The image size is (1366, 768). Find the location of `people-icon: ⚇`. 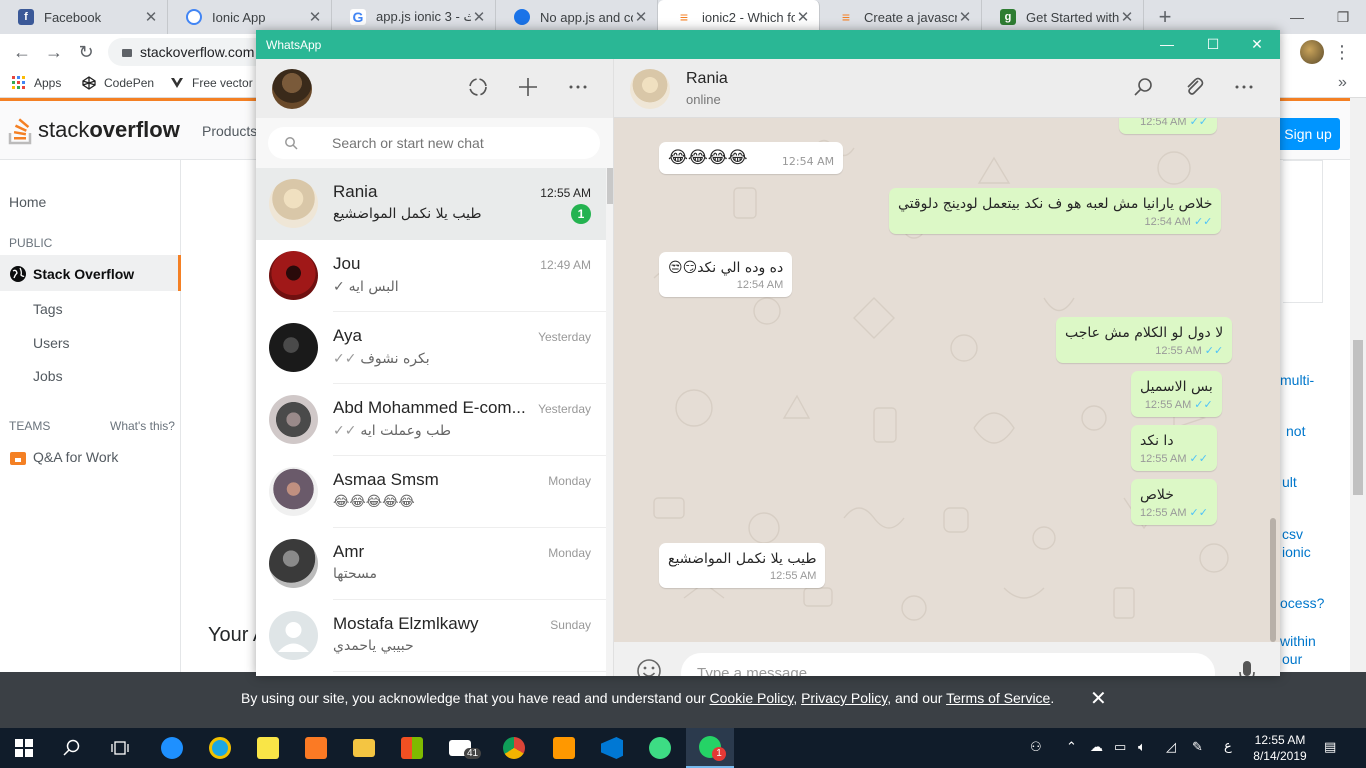

people-icon: ⚇ is located at coordinates (1036, 747).